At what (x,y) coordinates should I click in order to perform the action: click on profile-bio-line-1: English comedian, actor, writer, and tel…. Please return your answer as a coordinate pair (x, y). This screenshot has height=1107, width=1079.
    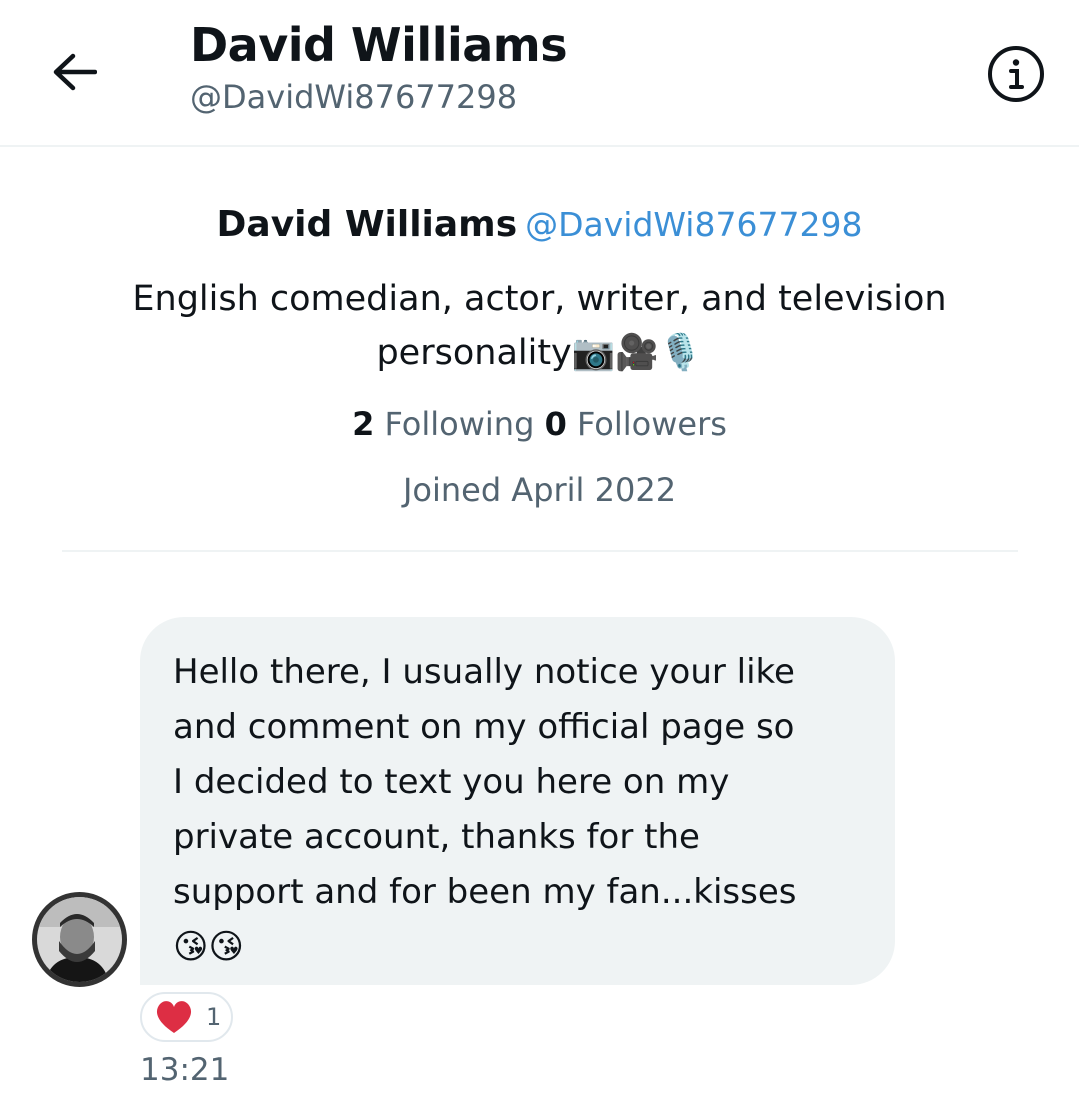
    Looking at the image, I should click on (539, 299).